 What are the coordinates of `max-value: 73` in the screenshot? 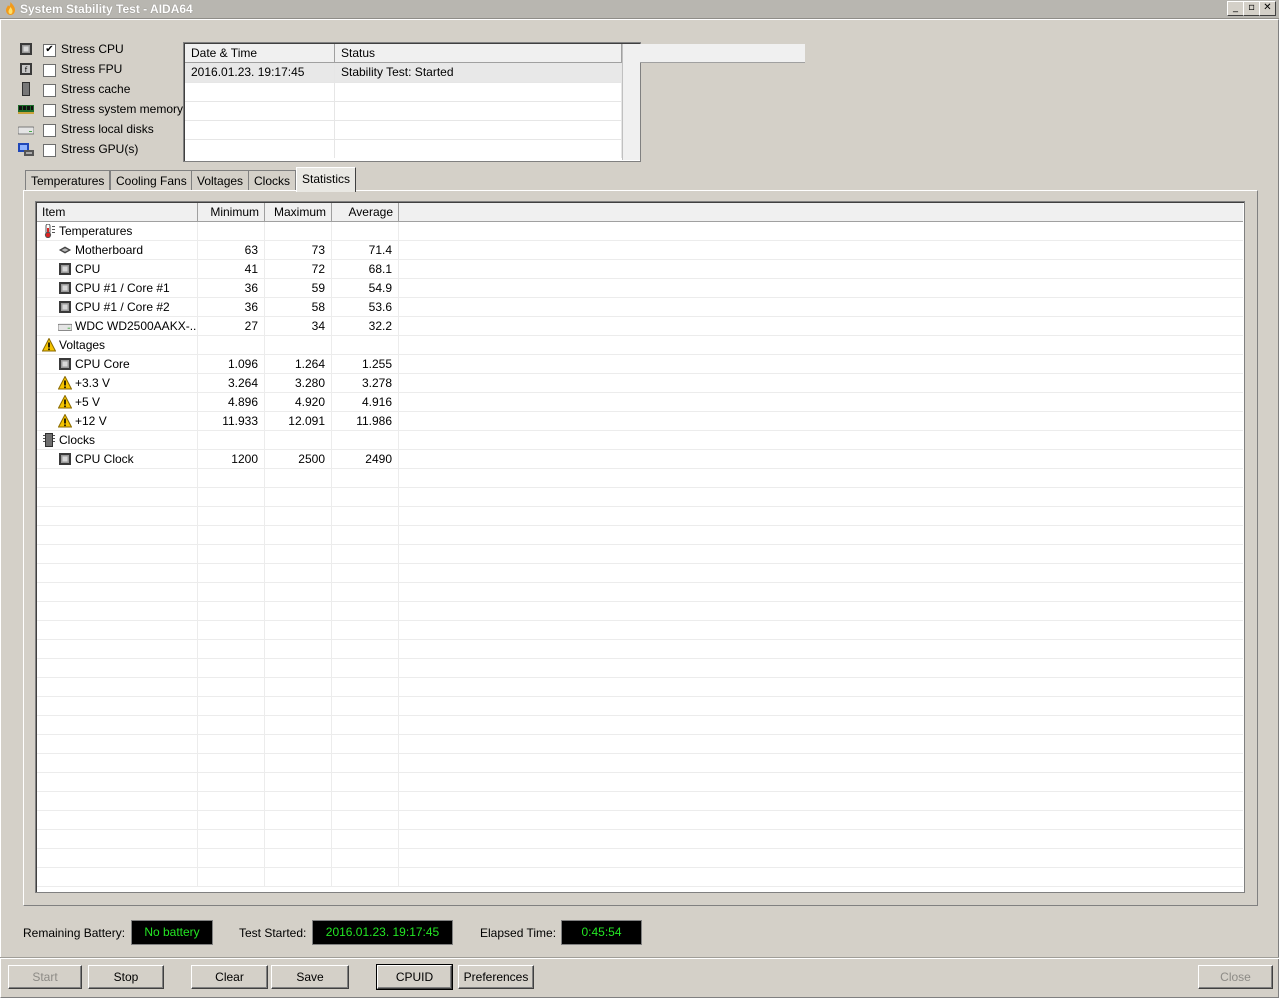 It's located at (298, 250).